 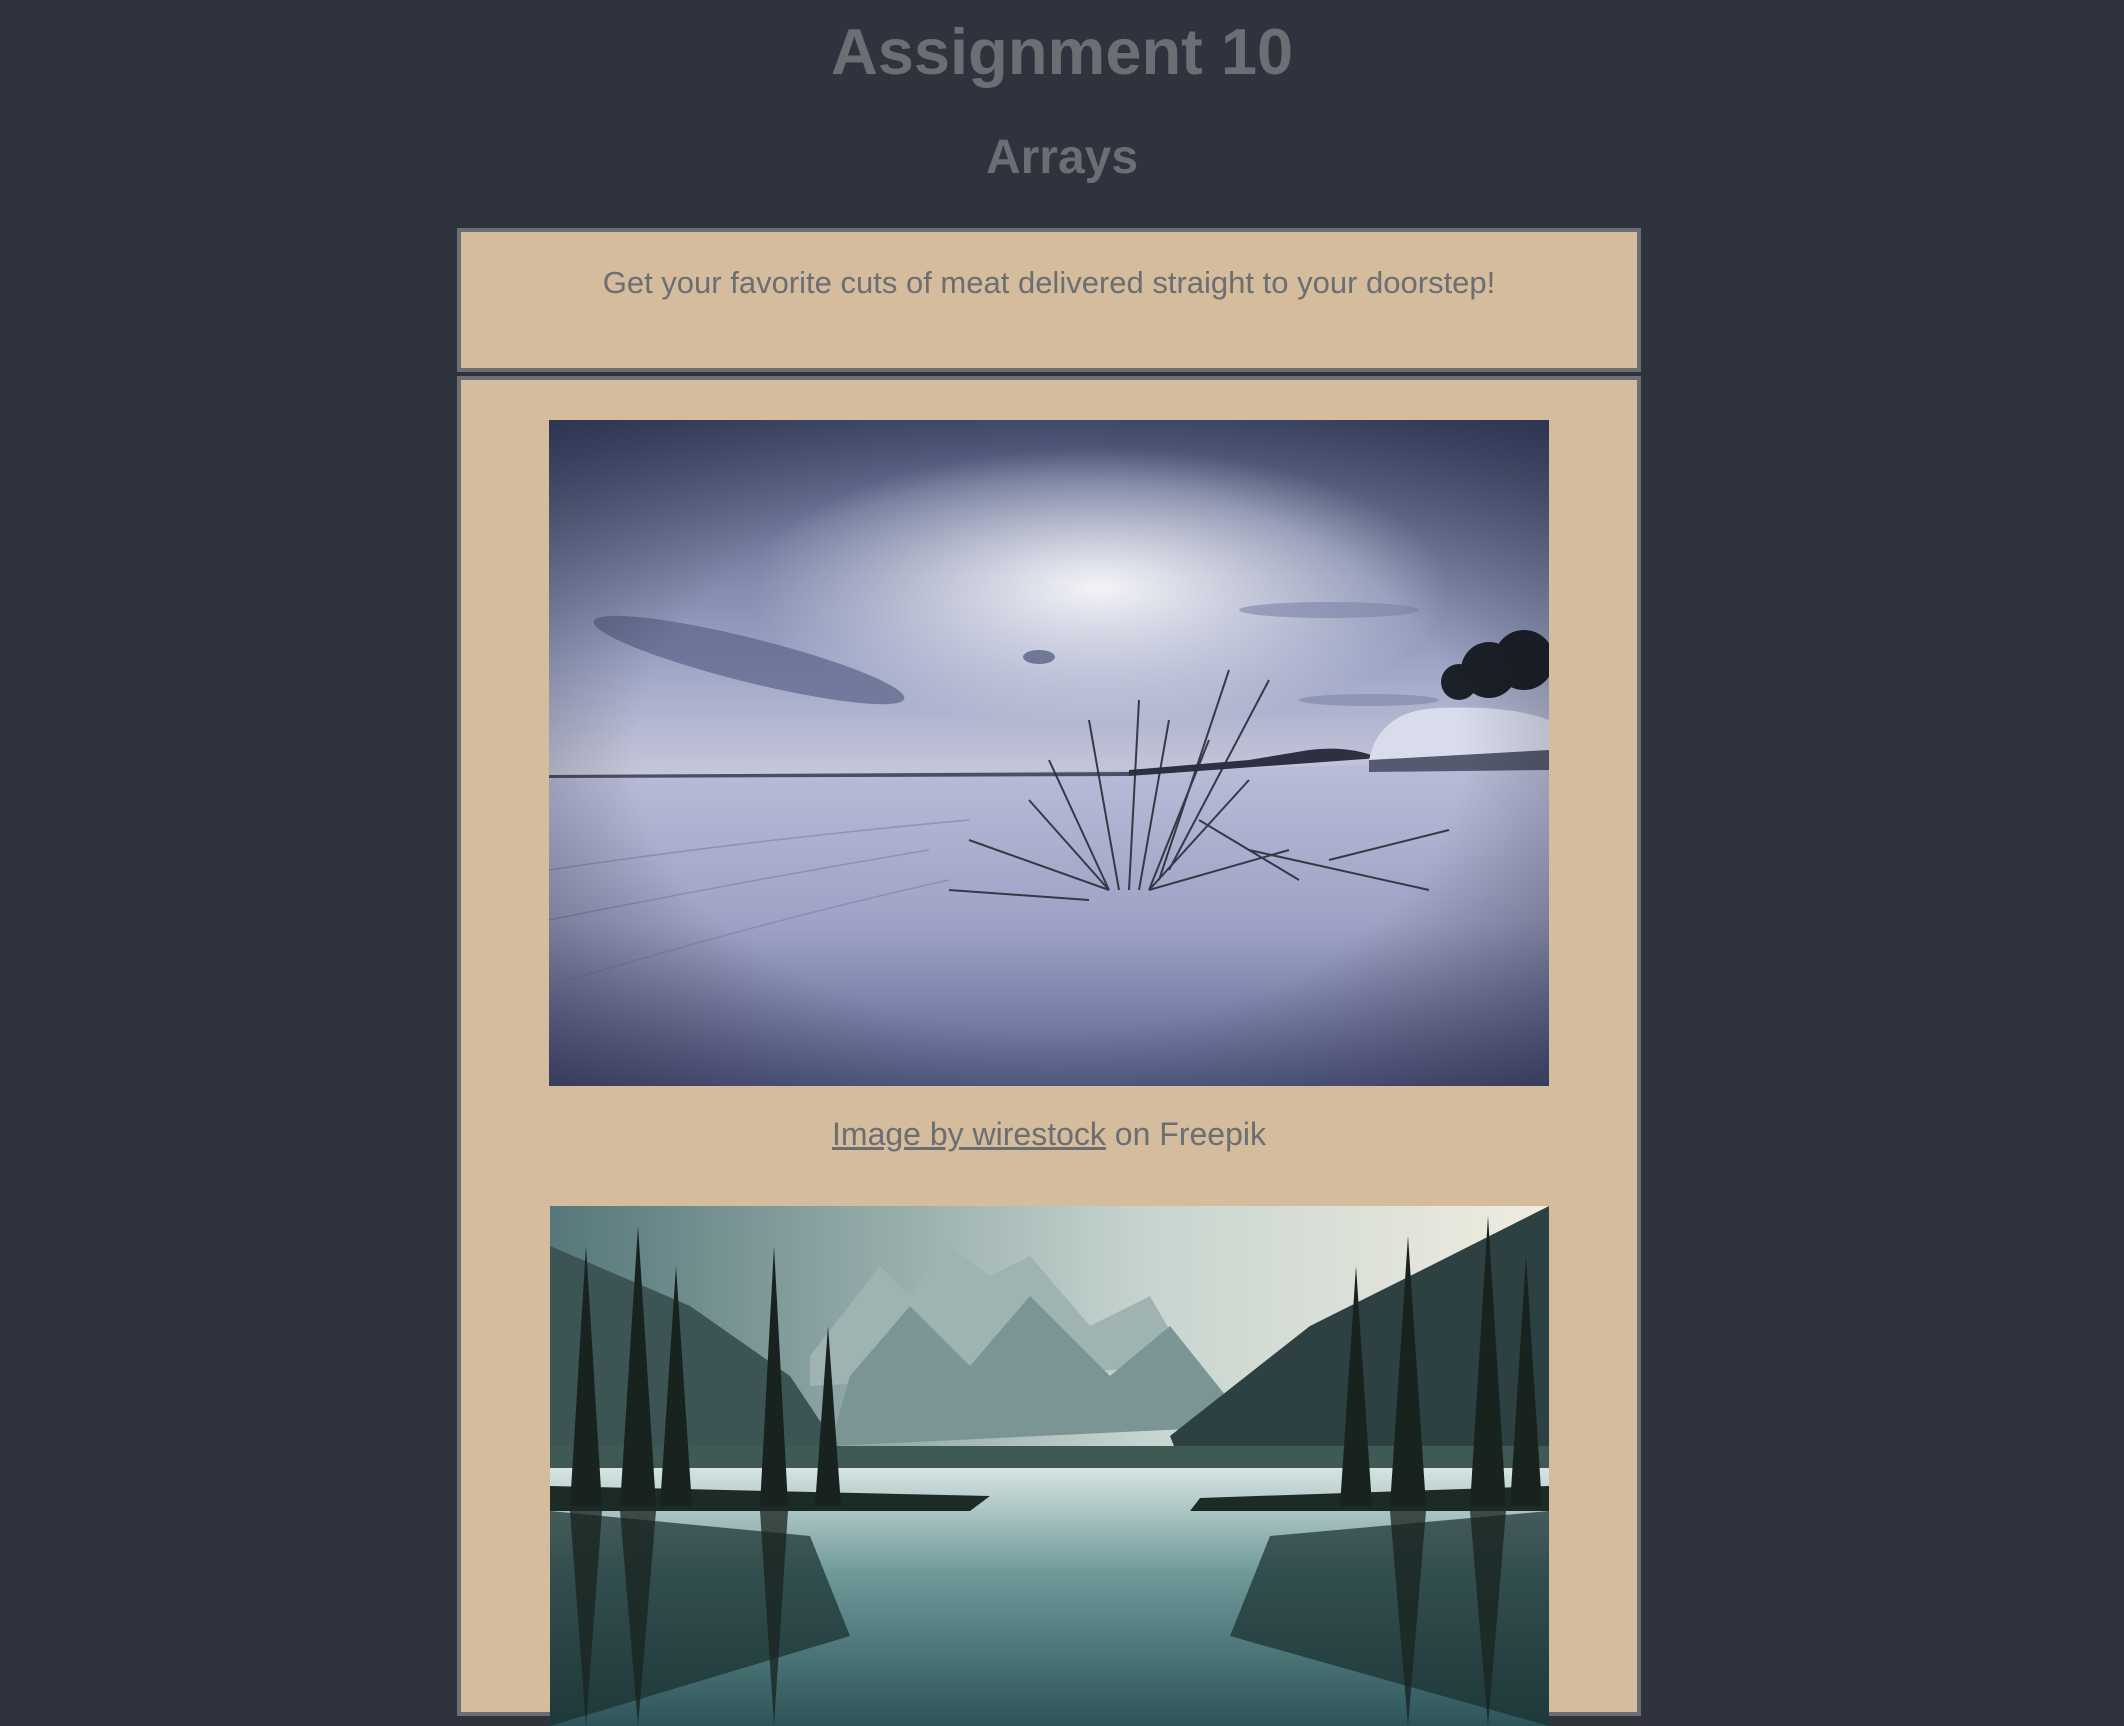 I want to click on page-subtitle: Arrays, so click(x=1062, y=157).